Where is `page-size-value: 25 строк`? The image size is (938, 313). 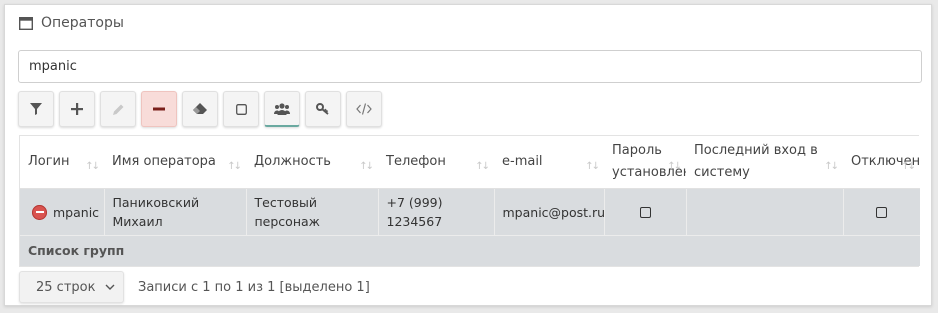
page-size-value: 25 строк is located at coordinates (66, 287).